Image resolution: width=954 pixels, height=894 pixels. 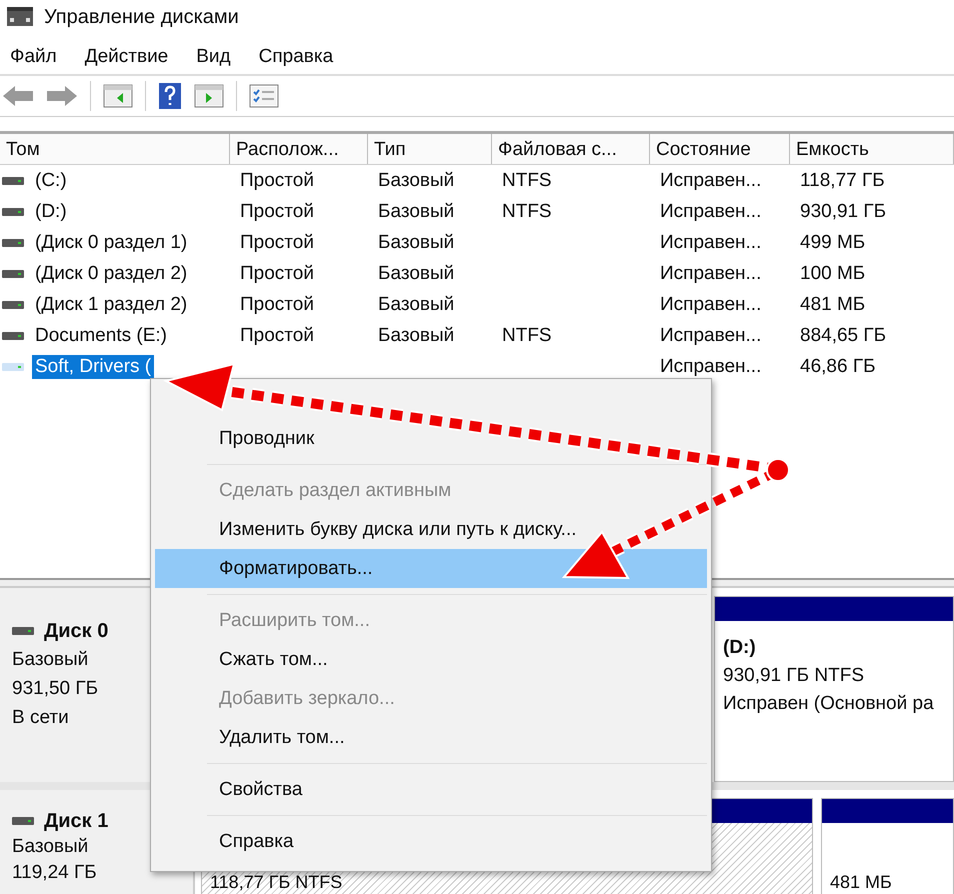 What do you see at coordinates (842, 181) in the screenshot?
I see `table-cell-text: 118,77 ГБ` at bounding box center [842, 181].